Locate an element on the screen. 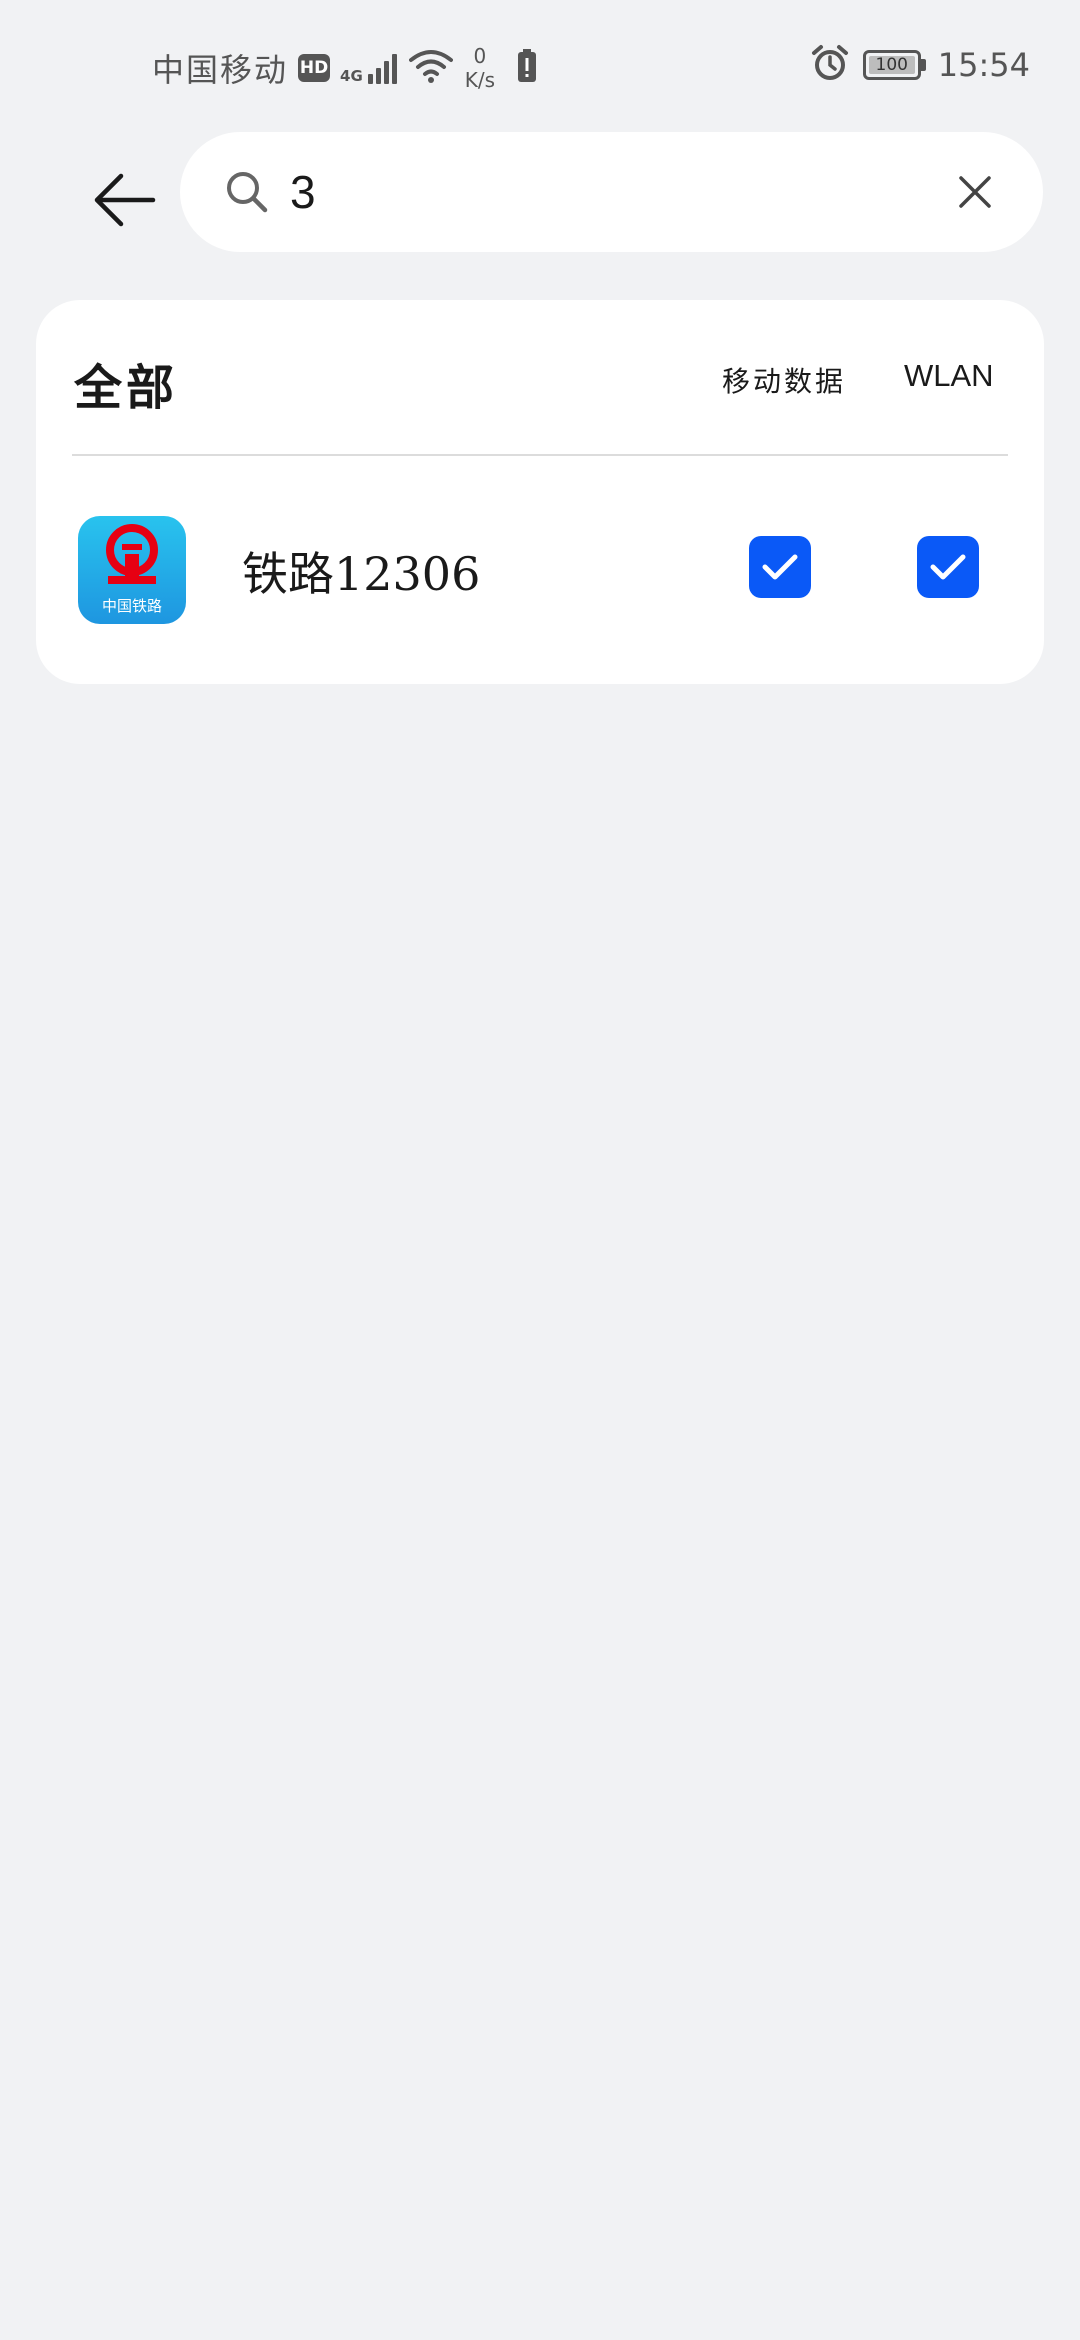 The height and width of the screenshot is (2340, 1080). signal-icon: 4G is located at coordinates (368, 68).